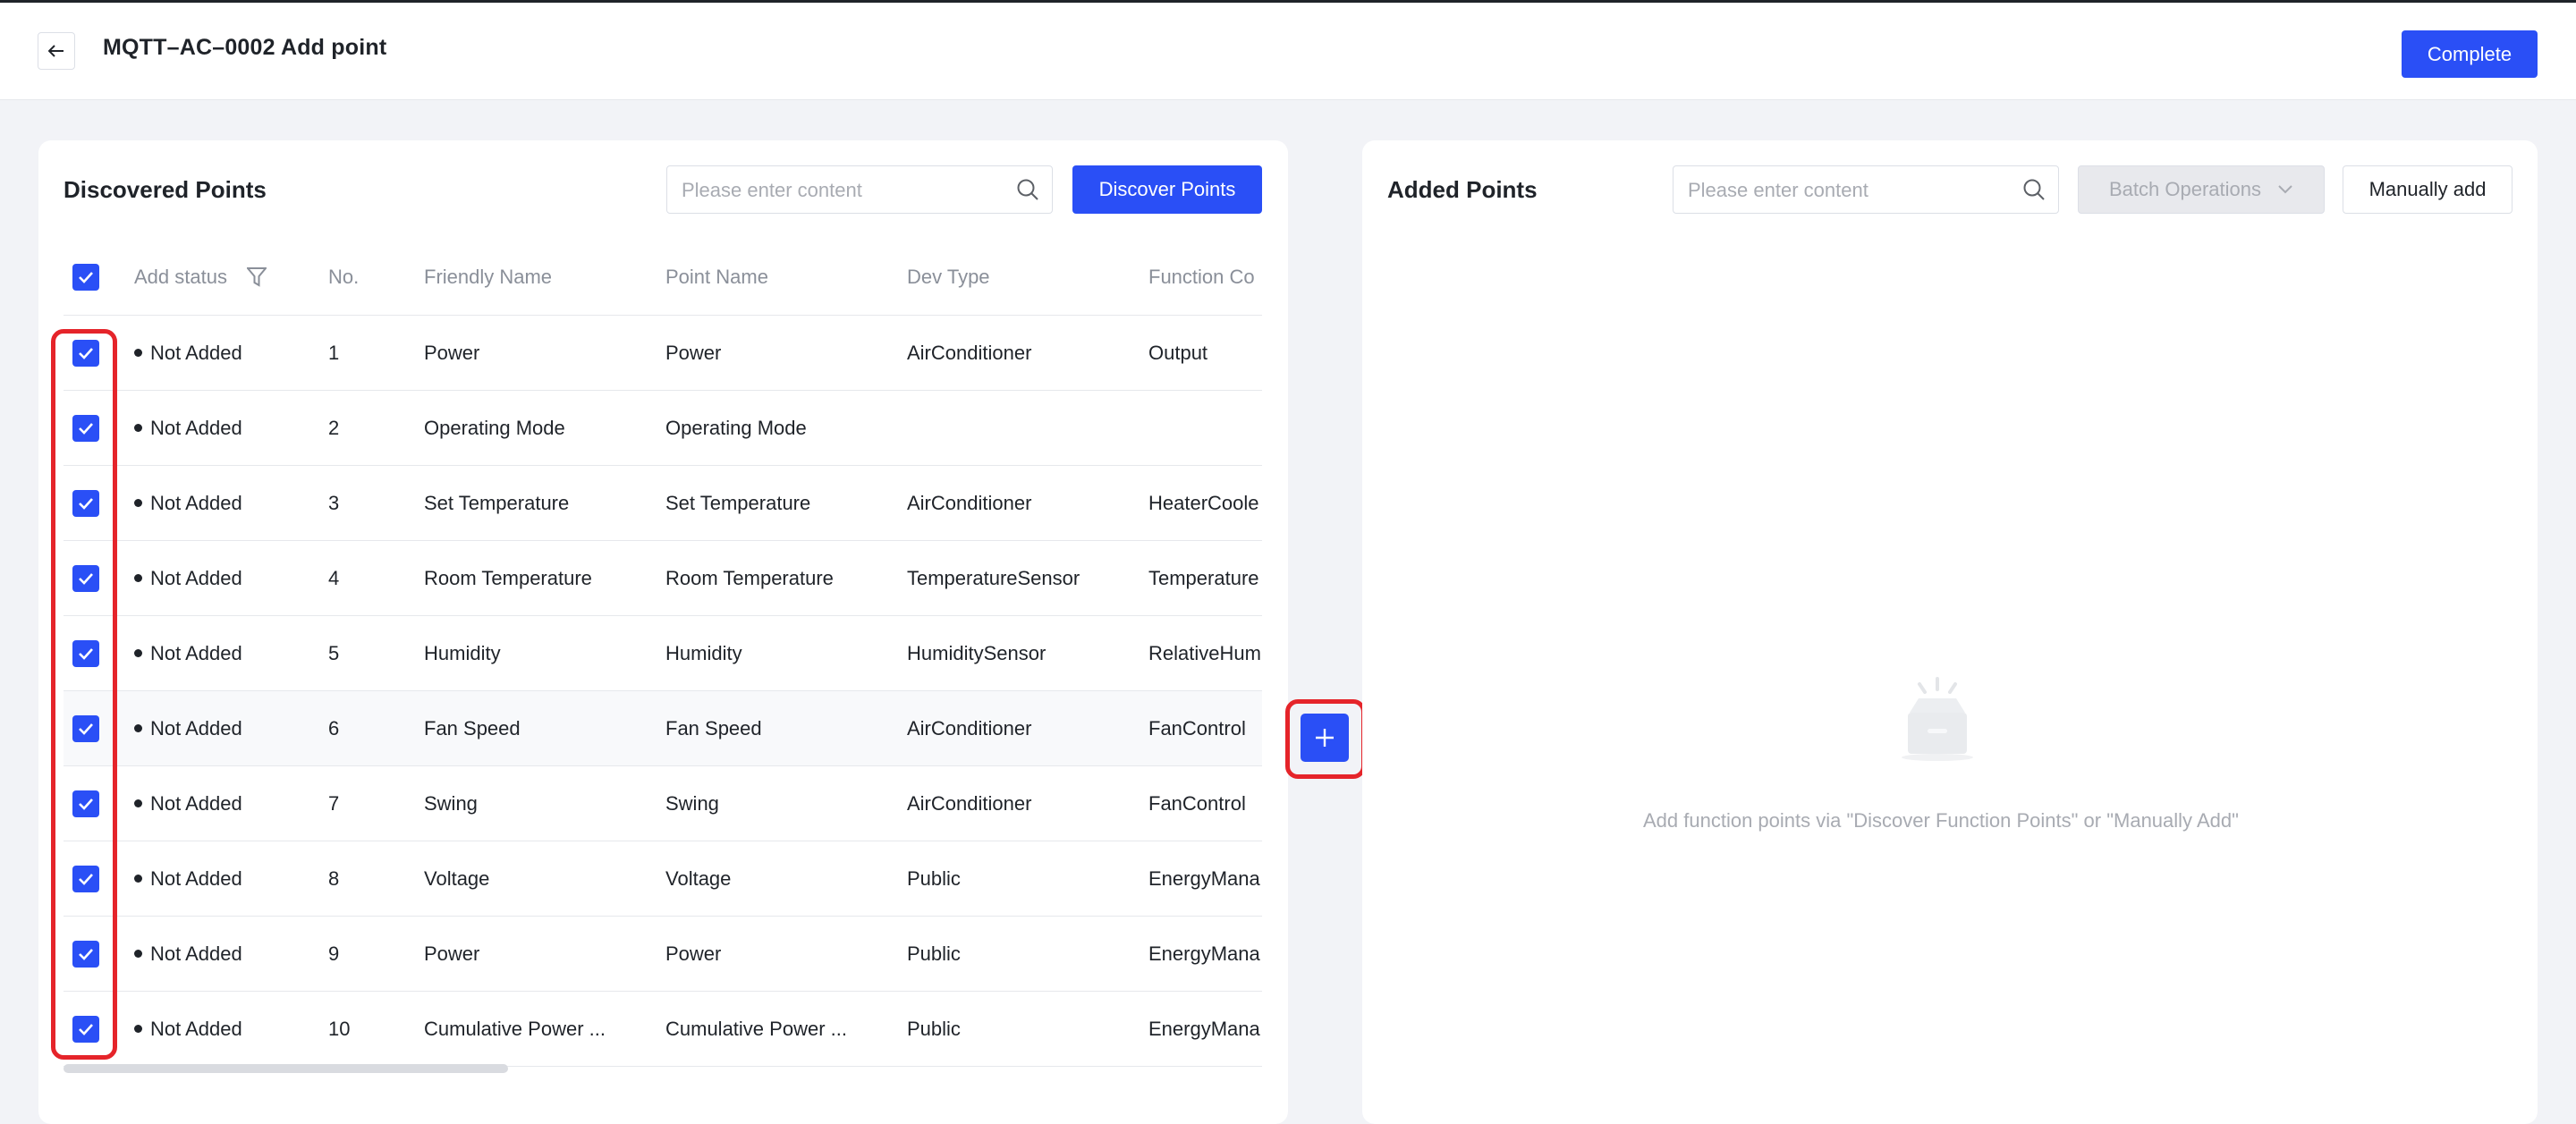 This screenshot has width=2576, height=1124. Describe the element at coordinates (976, 653) in the screenshot. I see `dev-type-cell: HumiditySensor` at that location.